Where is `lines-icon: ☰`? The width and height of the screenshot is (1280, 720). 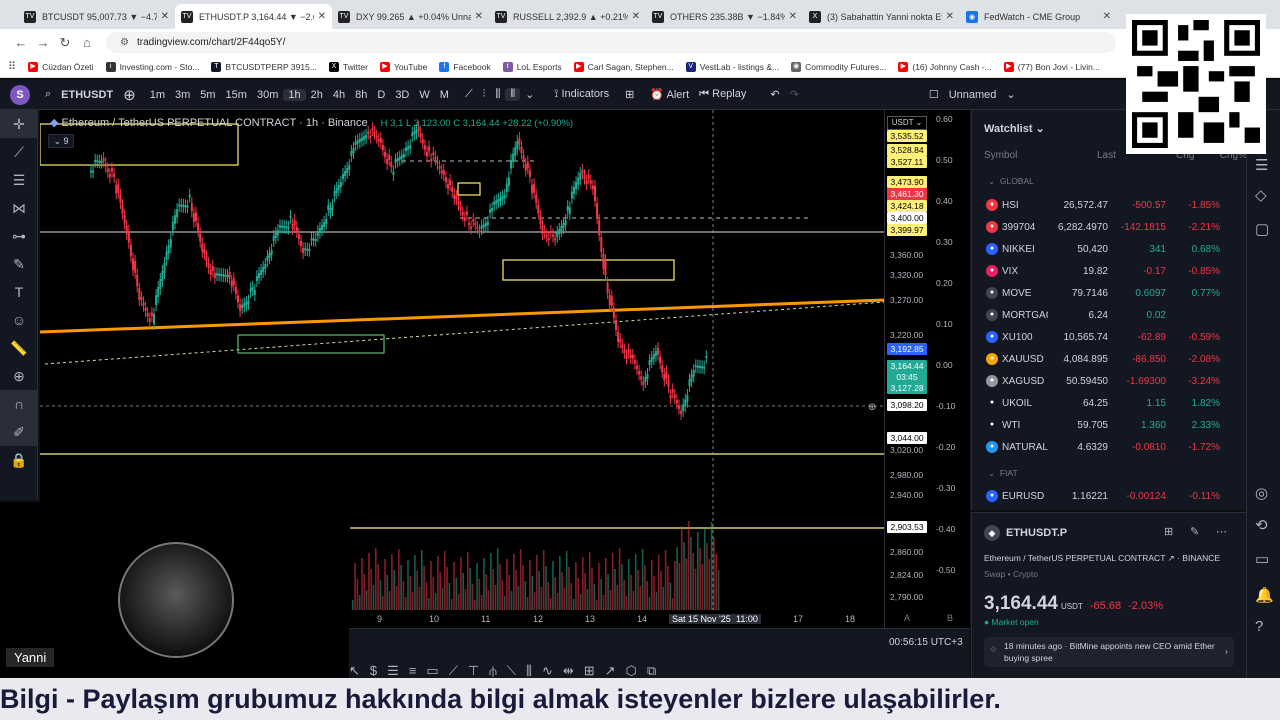
lines-icon: ☰ is located at coordinates (393, 671).